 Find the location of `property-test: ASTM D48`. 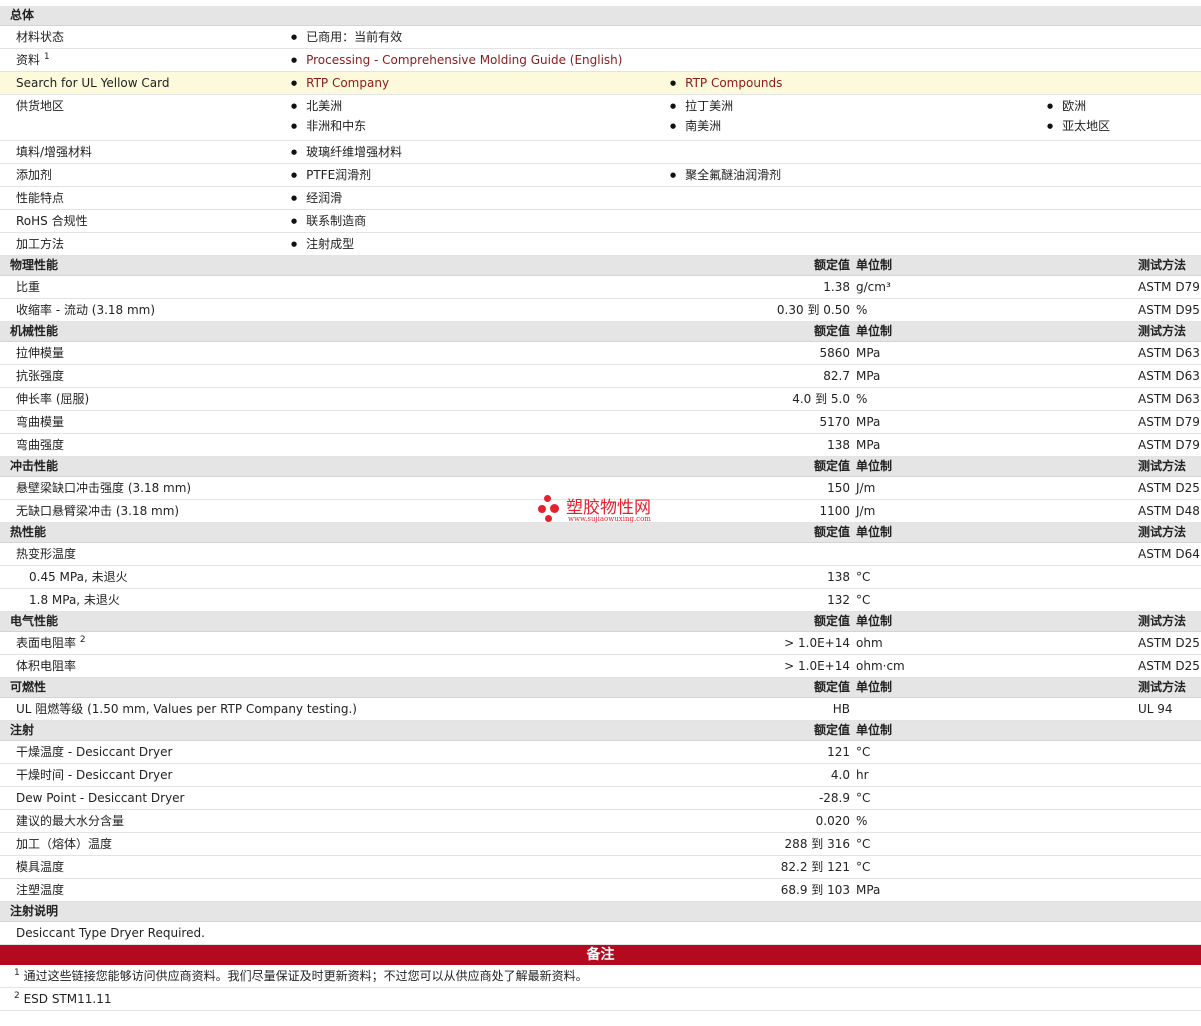

property-test: ASTM D48 is located at coordinates (1169, 511).